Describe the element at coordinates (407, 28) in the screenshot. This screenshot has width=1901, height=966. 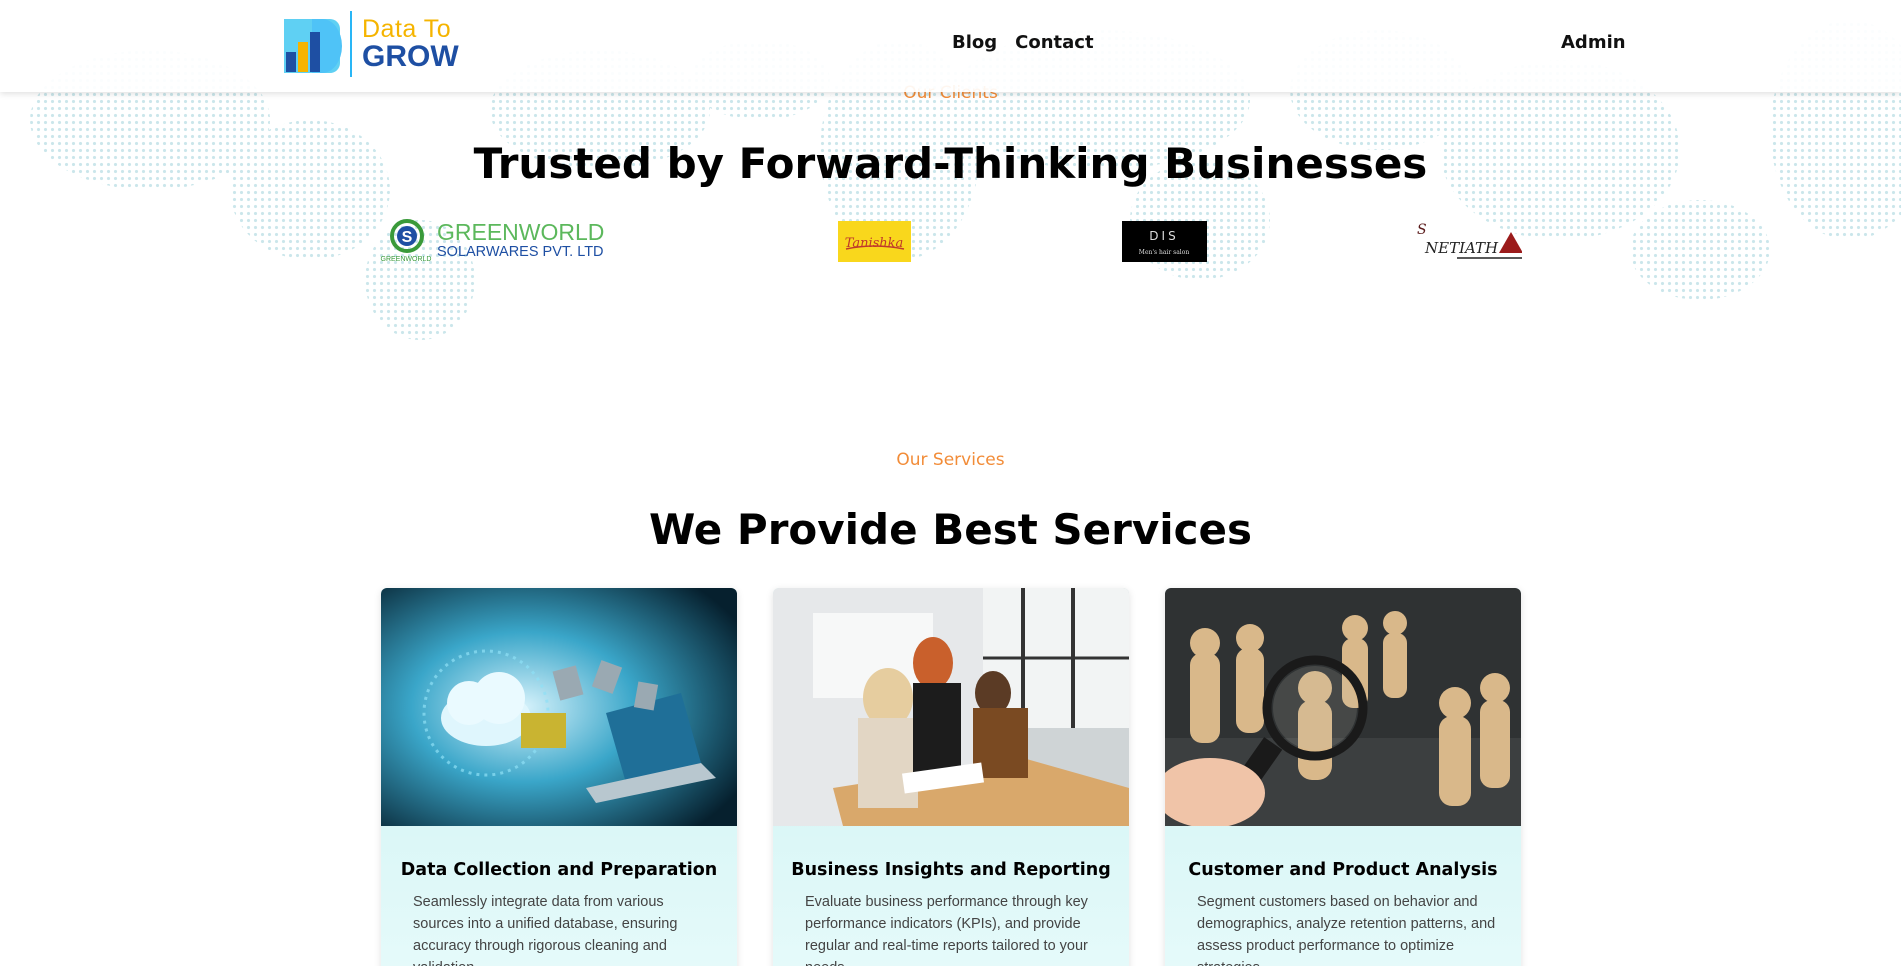
I see `logo-line1: Data To` at that location.